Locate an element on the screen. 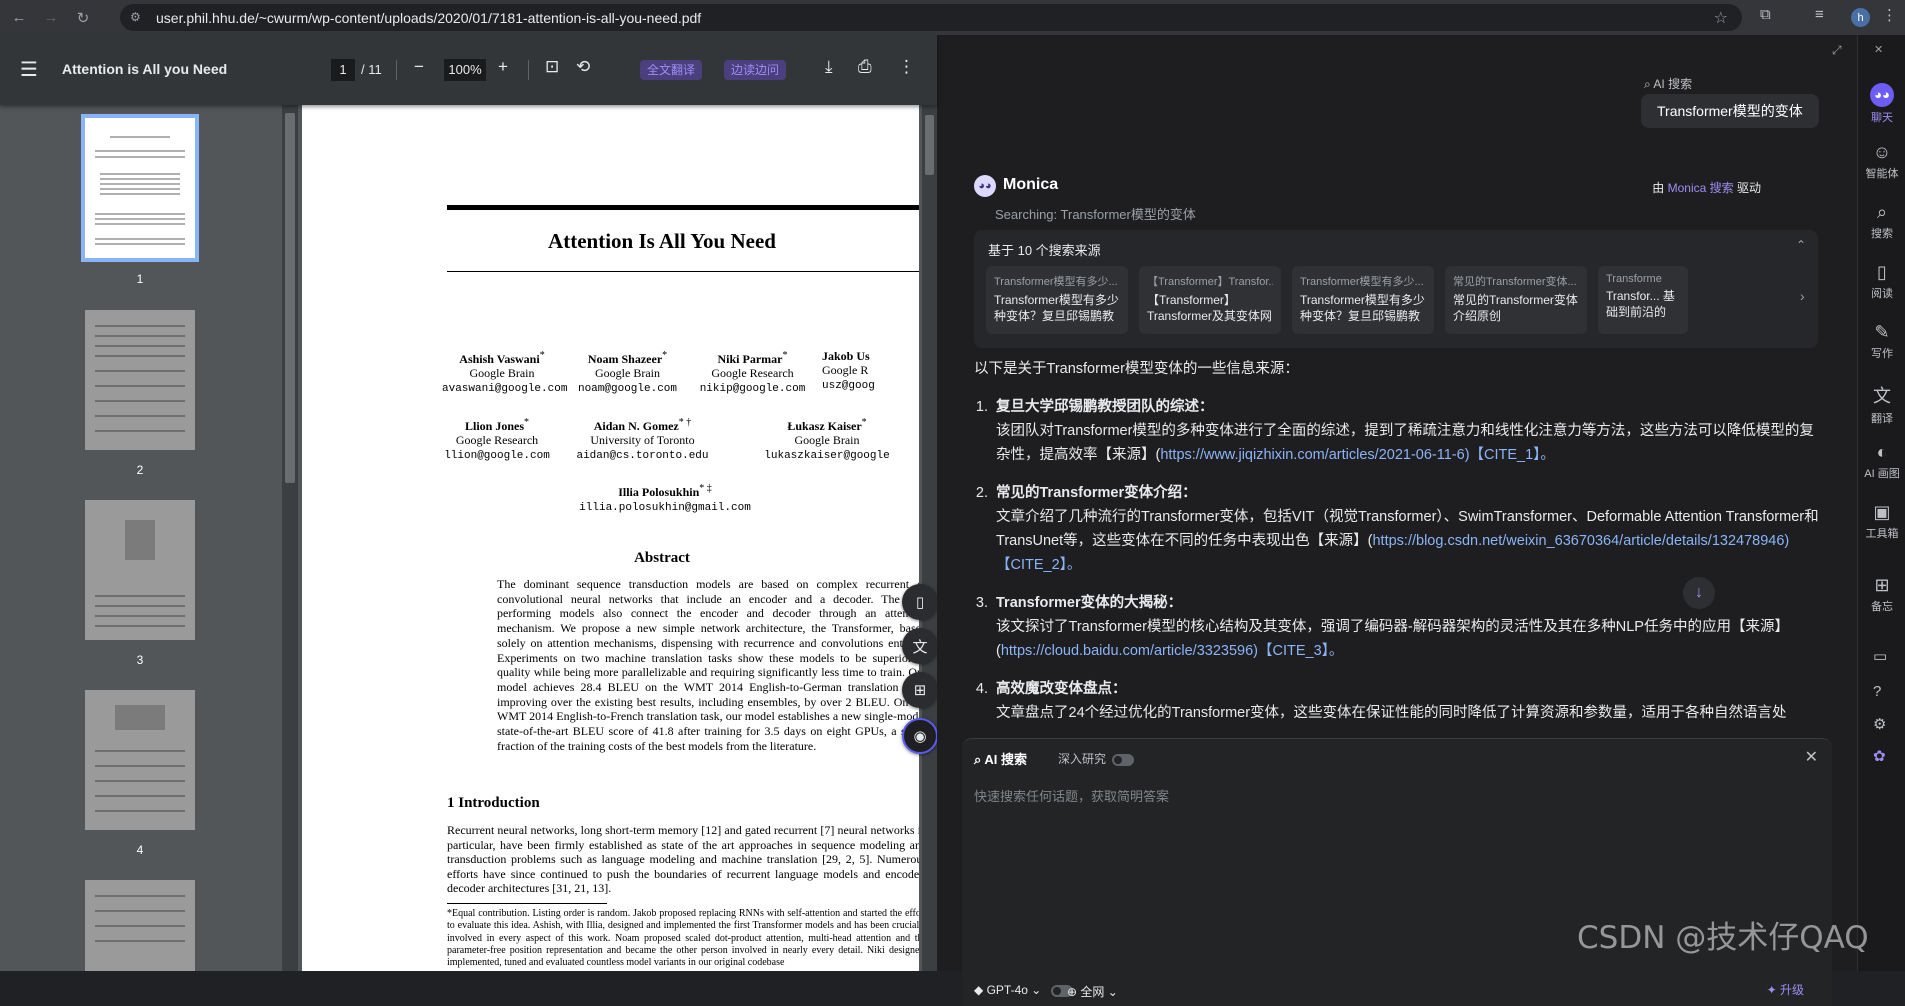 The height and width of the screenshot is (1006, 1905). watermark: CSDN @技术仔QAQ is located at coordinates (1723, 938).